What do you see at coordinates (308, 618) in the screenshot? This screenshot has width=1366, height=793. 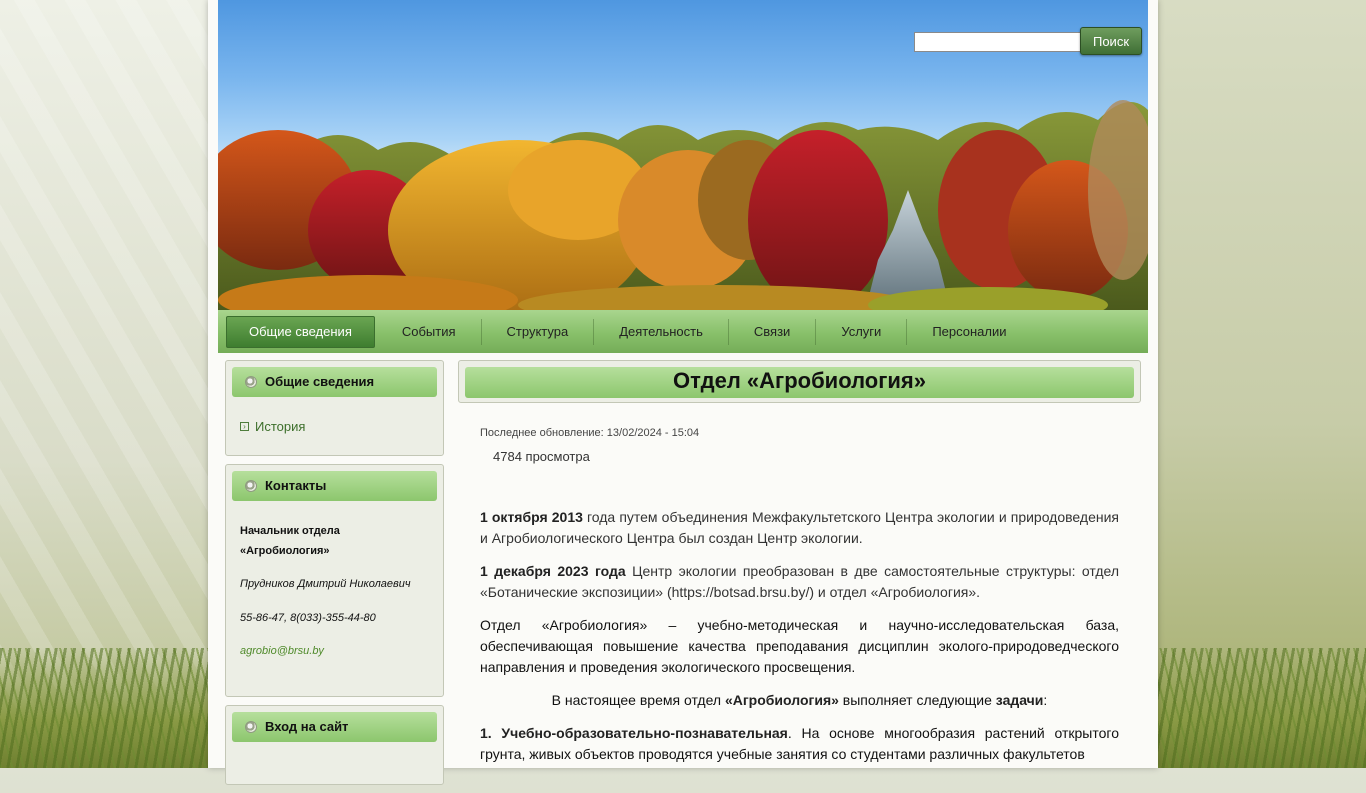 I see `contact-phones: 55-86-47, 8(033)-355-44-80` at bounding box center [308, 618].